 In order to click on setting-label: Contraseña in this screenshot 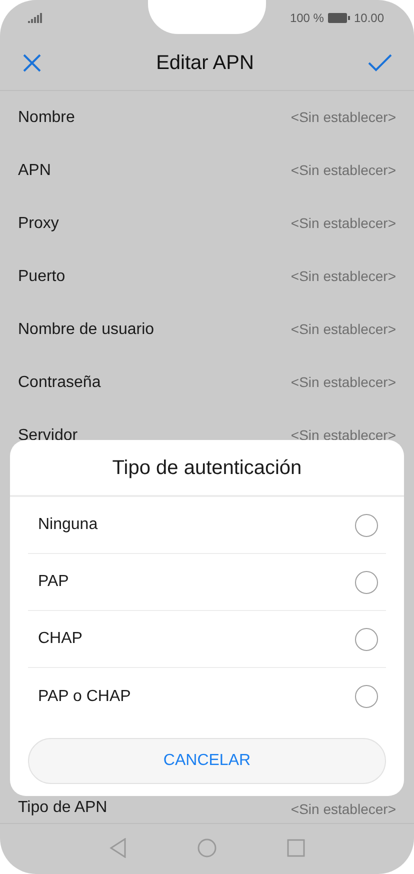, I will do `click(59, 382)`.